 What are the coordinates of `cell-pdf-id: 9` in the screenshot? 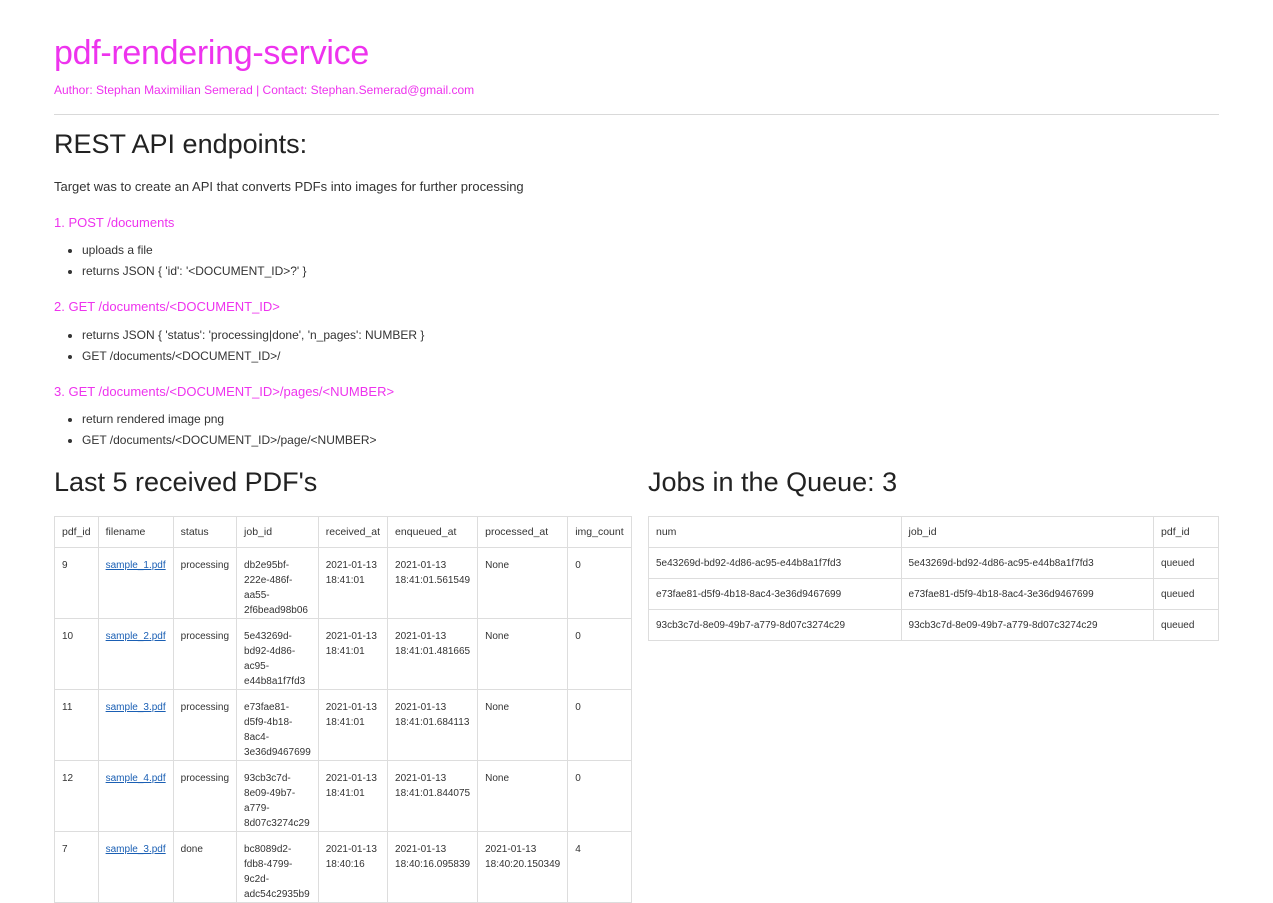 It's located at (76, 583).